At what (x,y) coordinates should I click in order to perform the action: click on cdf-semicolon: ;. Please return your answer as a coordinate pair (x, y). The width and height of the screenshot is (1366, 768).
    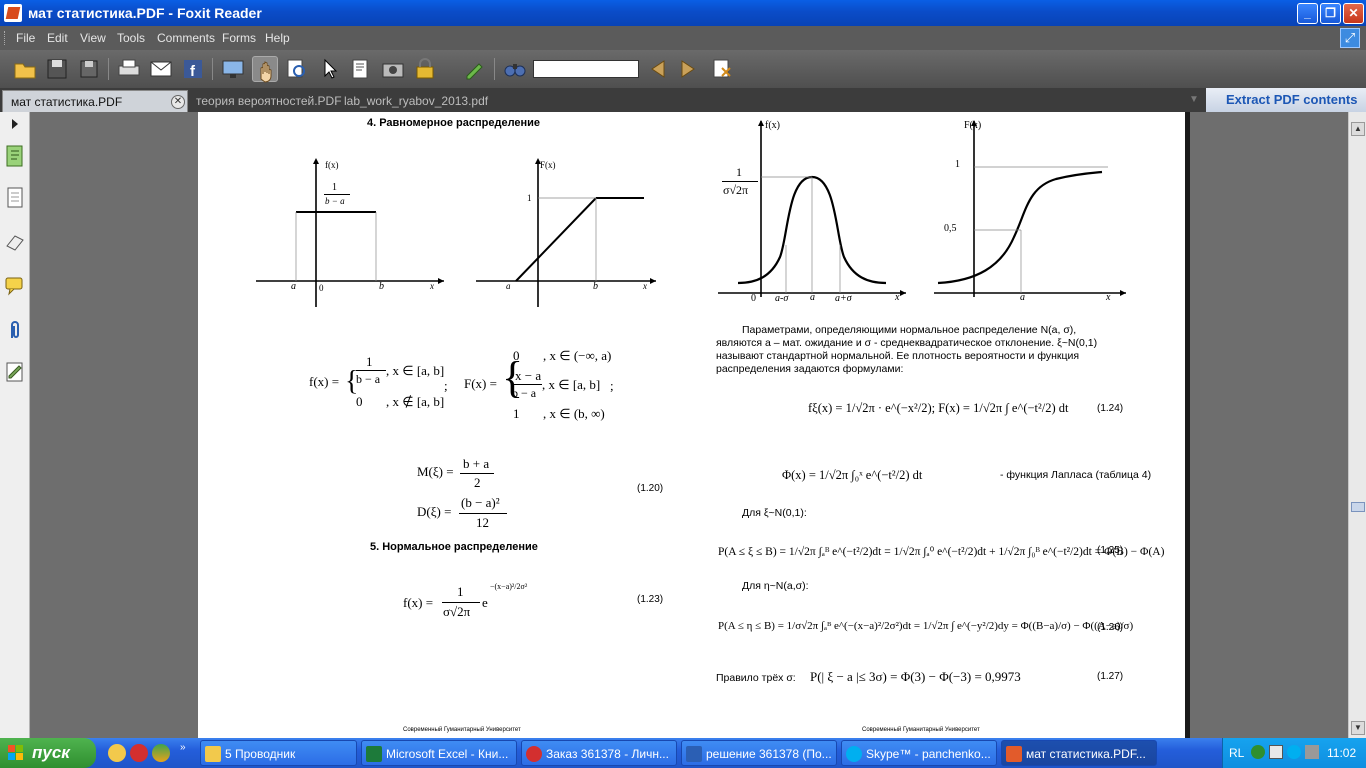
    Looking at the image, I should click on (612, 385).